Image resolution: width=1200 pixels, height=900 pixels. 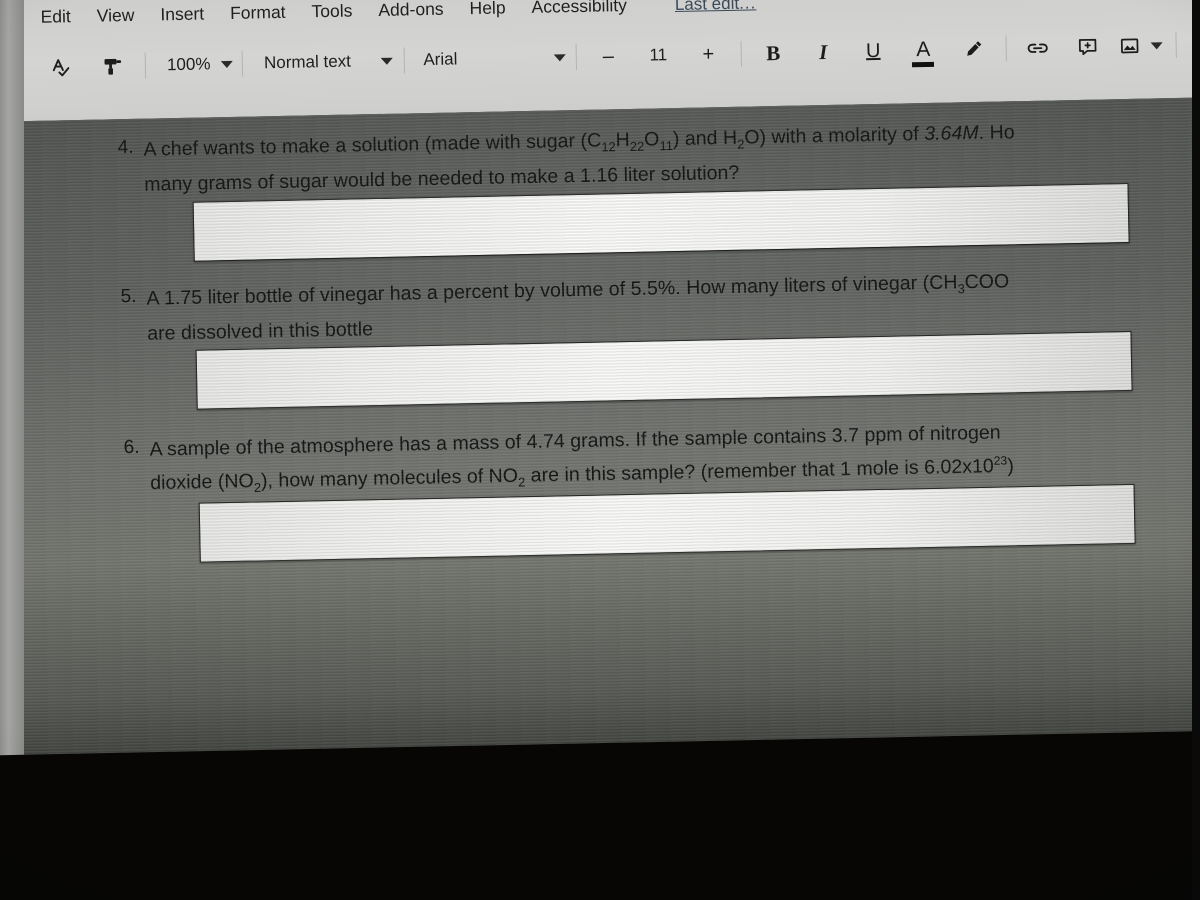 I want to click on question-number: 4., so click(x=125, y=147).